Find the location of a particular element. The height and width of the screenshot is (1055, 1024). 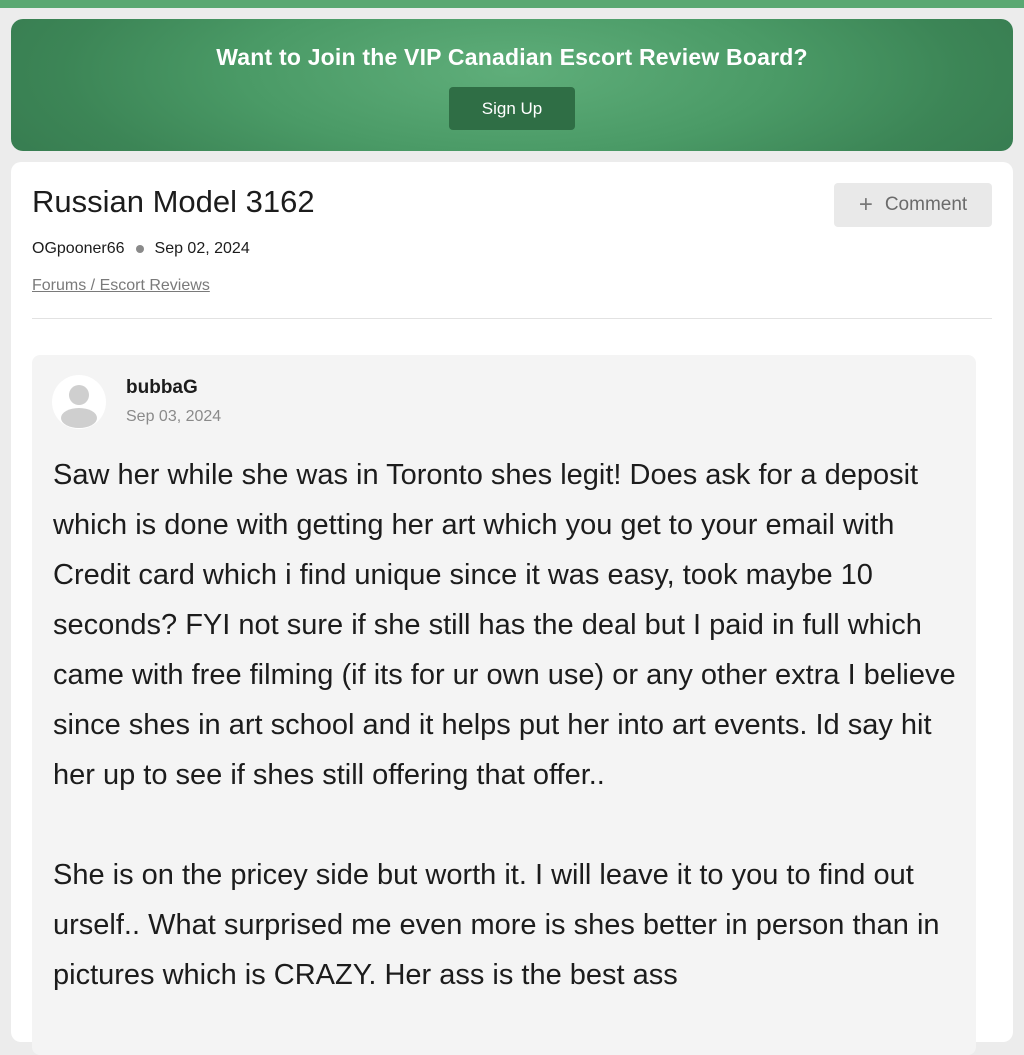

post-date: Sep 02, 2024 is located at coordinates (202, 248).